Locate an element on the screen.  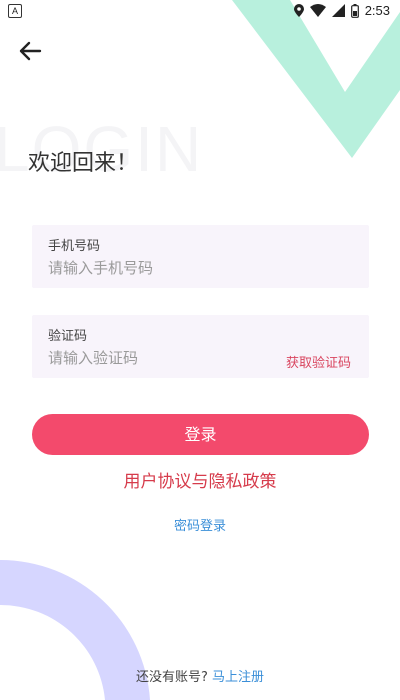
register-prompt: 还没有账号? 马上注册 is located at coordinates (200, 675).